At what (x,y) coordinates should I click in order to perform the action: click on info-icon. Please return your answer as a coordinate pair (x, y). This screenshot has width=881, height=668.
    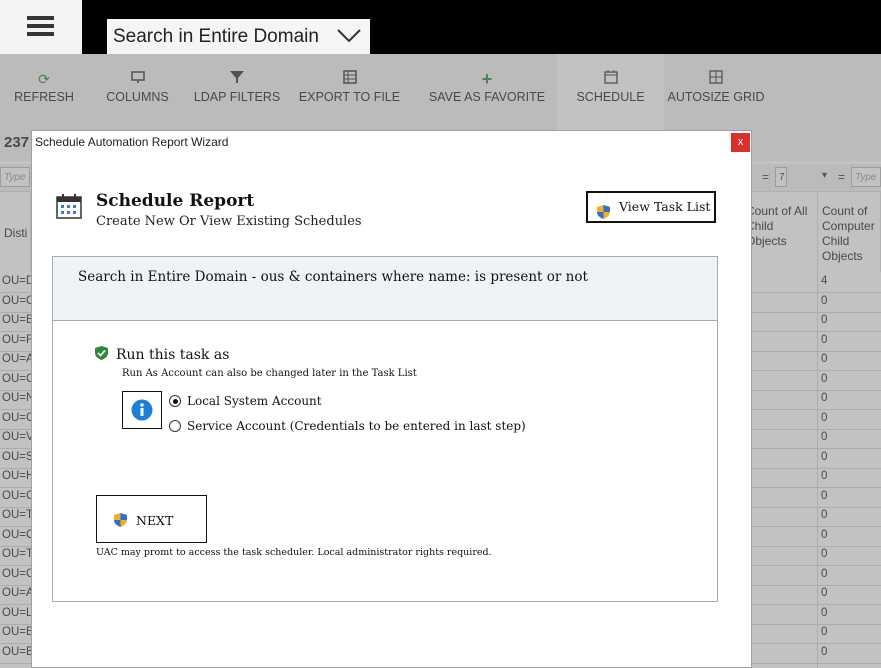
    Looking at the image, I should click on (142, 410).